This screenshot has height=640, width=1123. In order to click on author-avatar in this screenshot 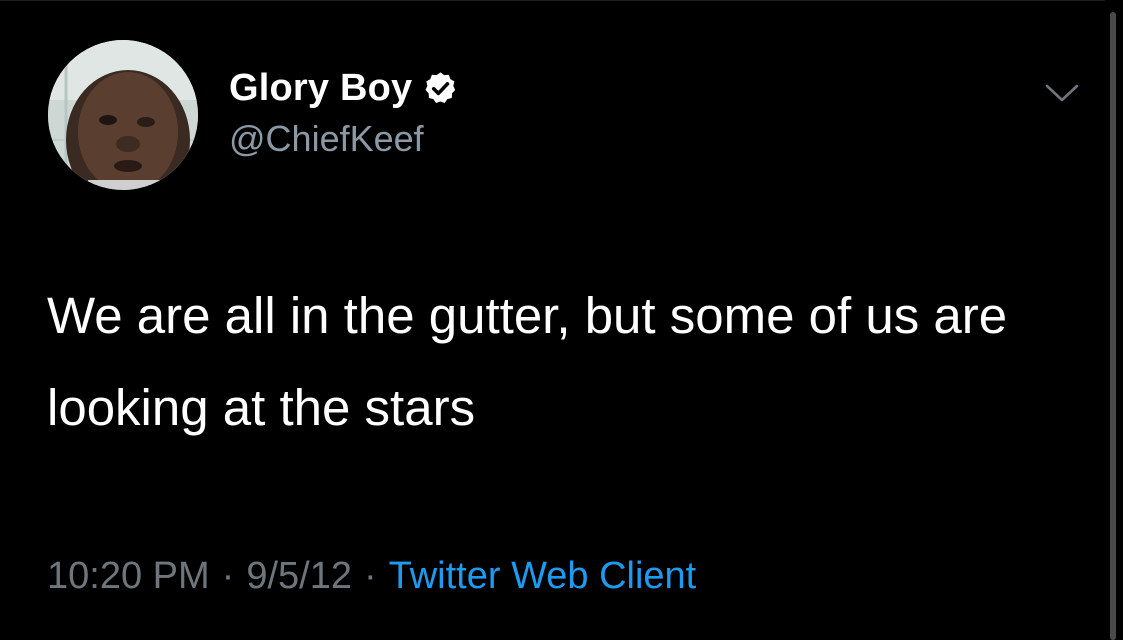, I will do `click(123, 115)`.